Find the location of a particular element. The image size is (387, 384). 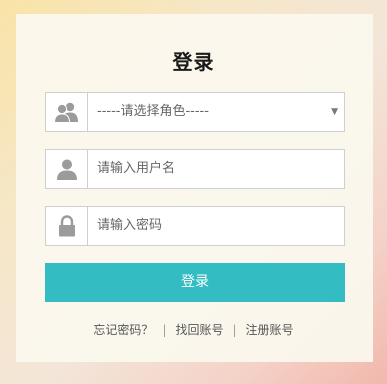

user-icon is located at coordinates (67, 169).